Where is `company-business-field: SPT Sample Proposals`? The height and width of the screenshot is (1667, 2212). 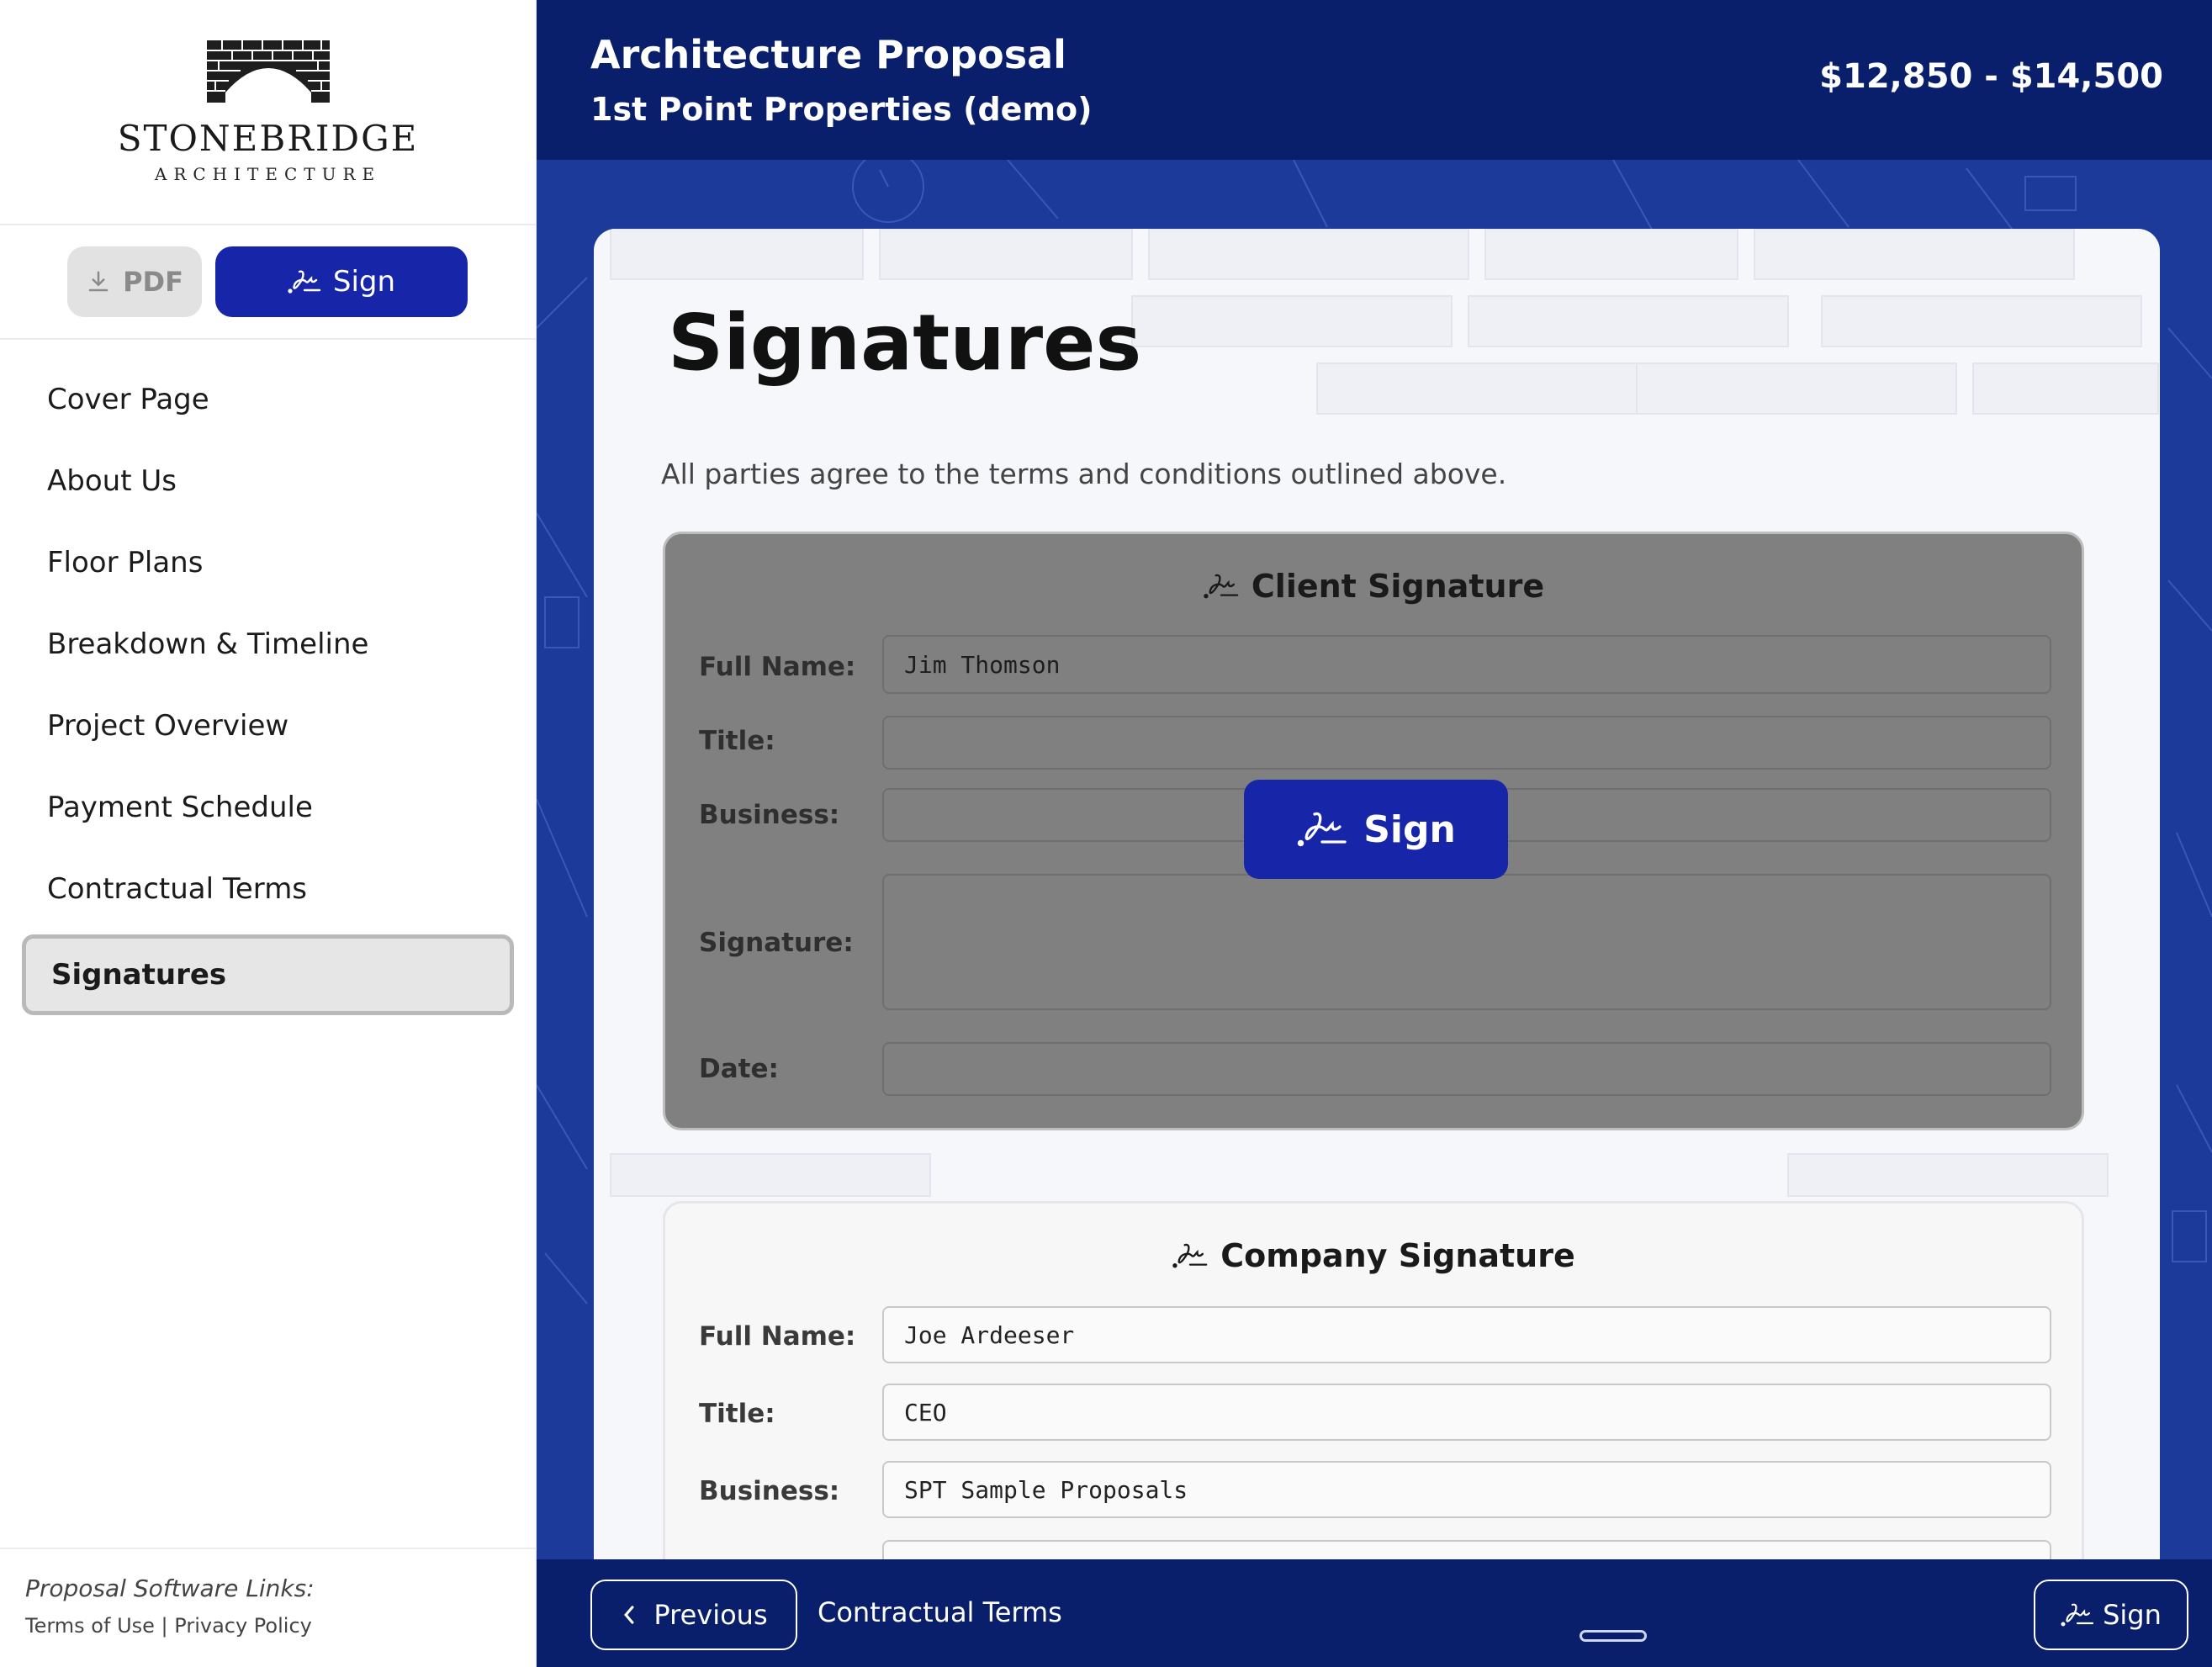
company-business-field: SPT Sample Proposals is located at coordinates (1466, 1489).